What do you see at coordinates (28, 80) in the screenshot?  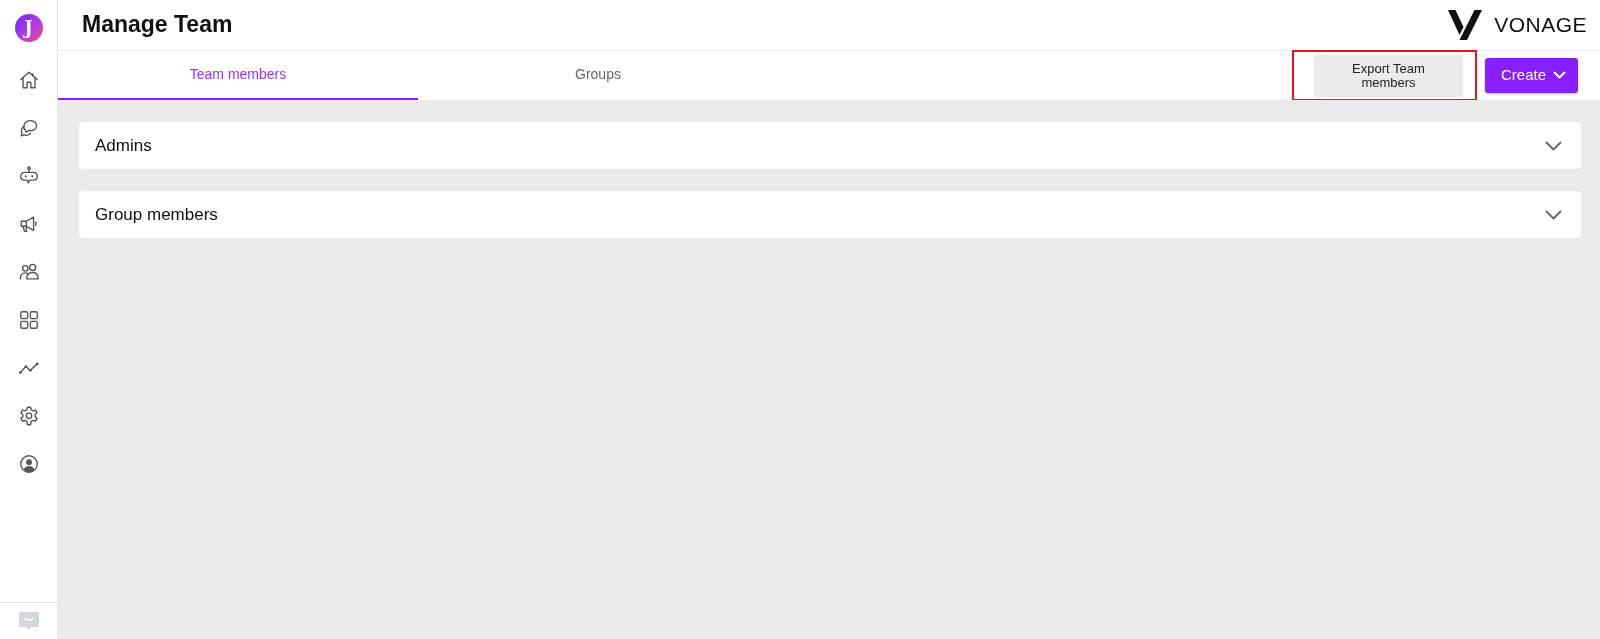 I see `home-icon` at bounding box center [28, 80].